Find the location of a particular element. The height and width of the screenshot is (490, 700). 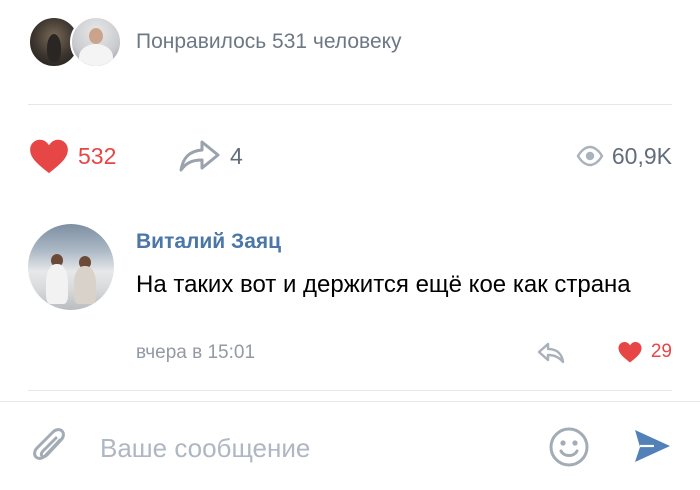

share-button: 4 is located at coordinates (210, 156).